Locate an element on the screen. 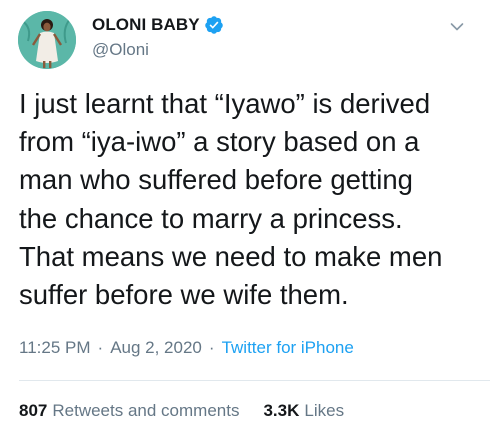  tweet-date: Aug 2, 2020 is located at coordinates (156, 348).